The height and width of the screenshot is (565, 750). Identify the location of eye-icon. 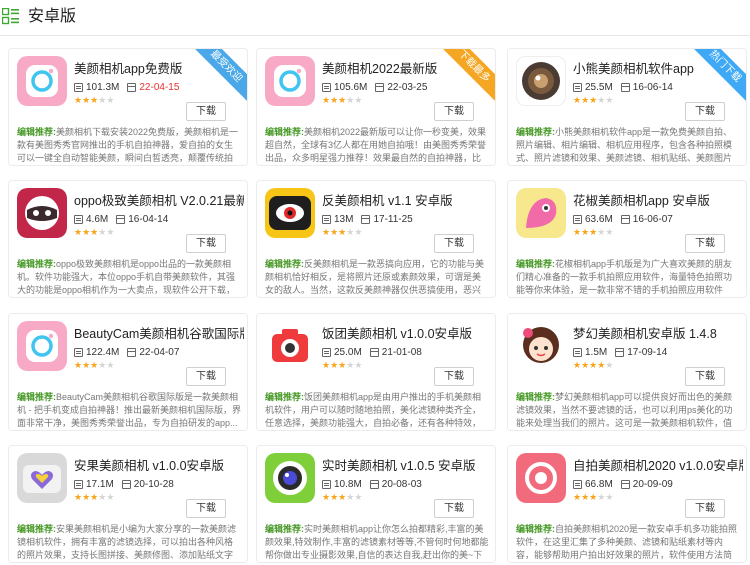
(290, 213).